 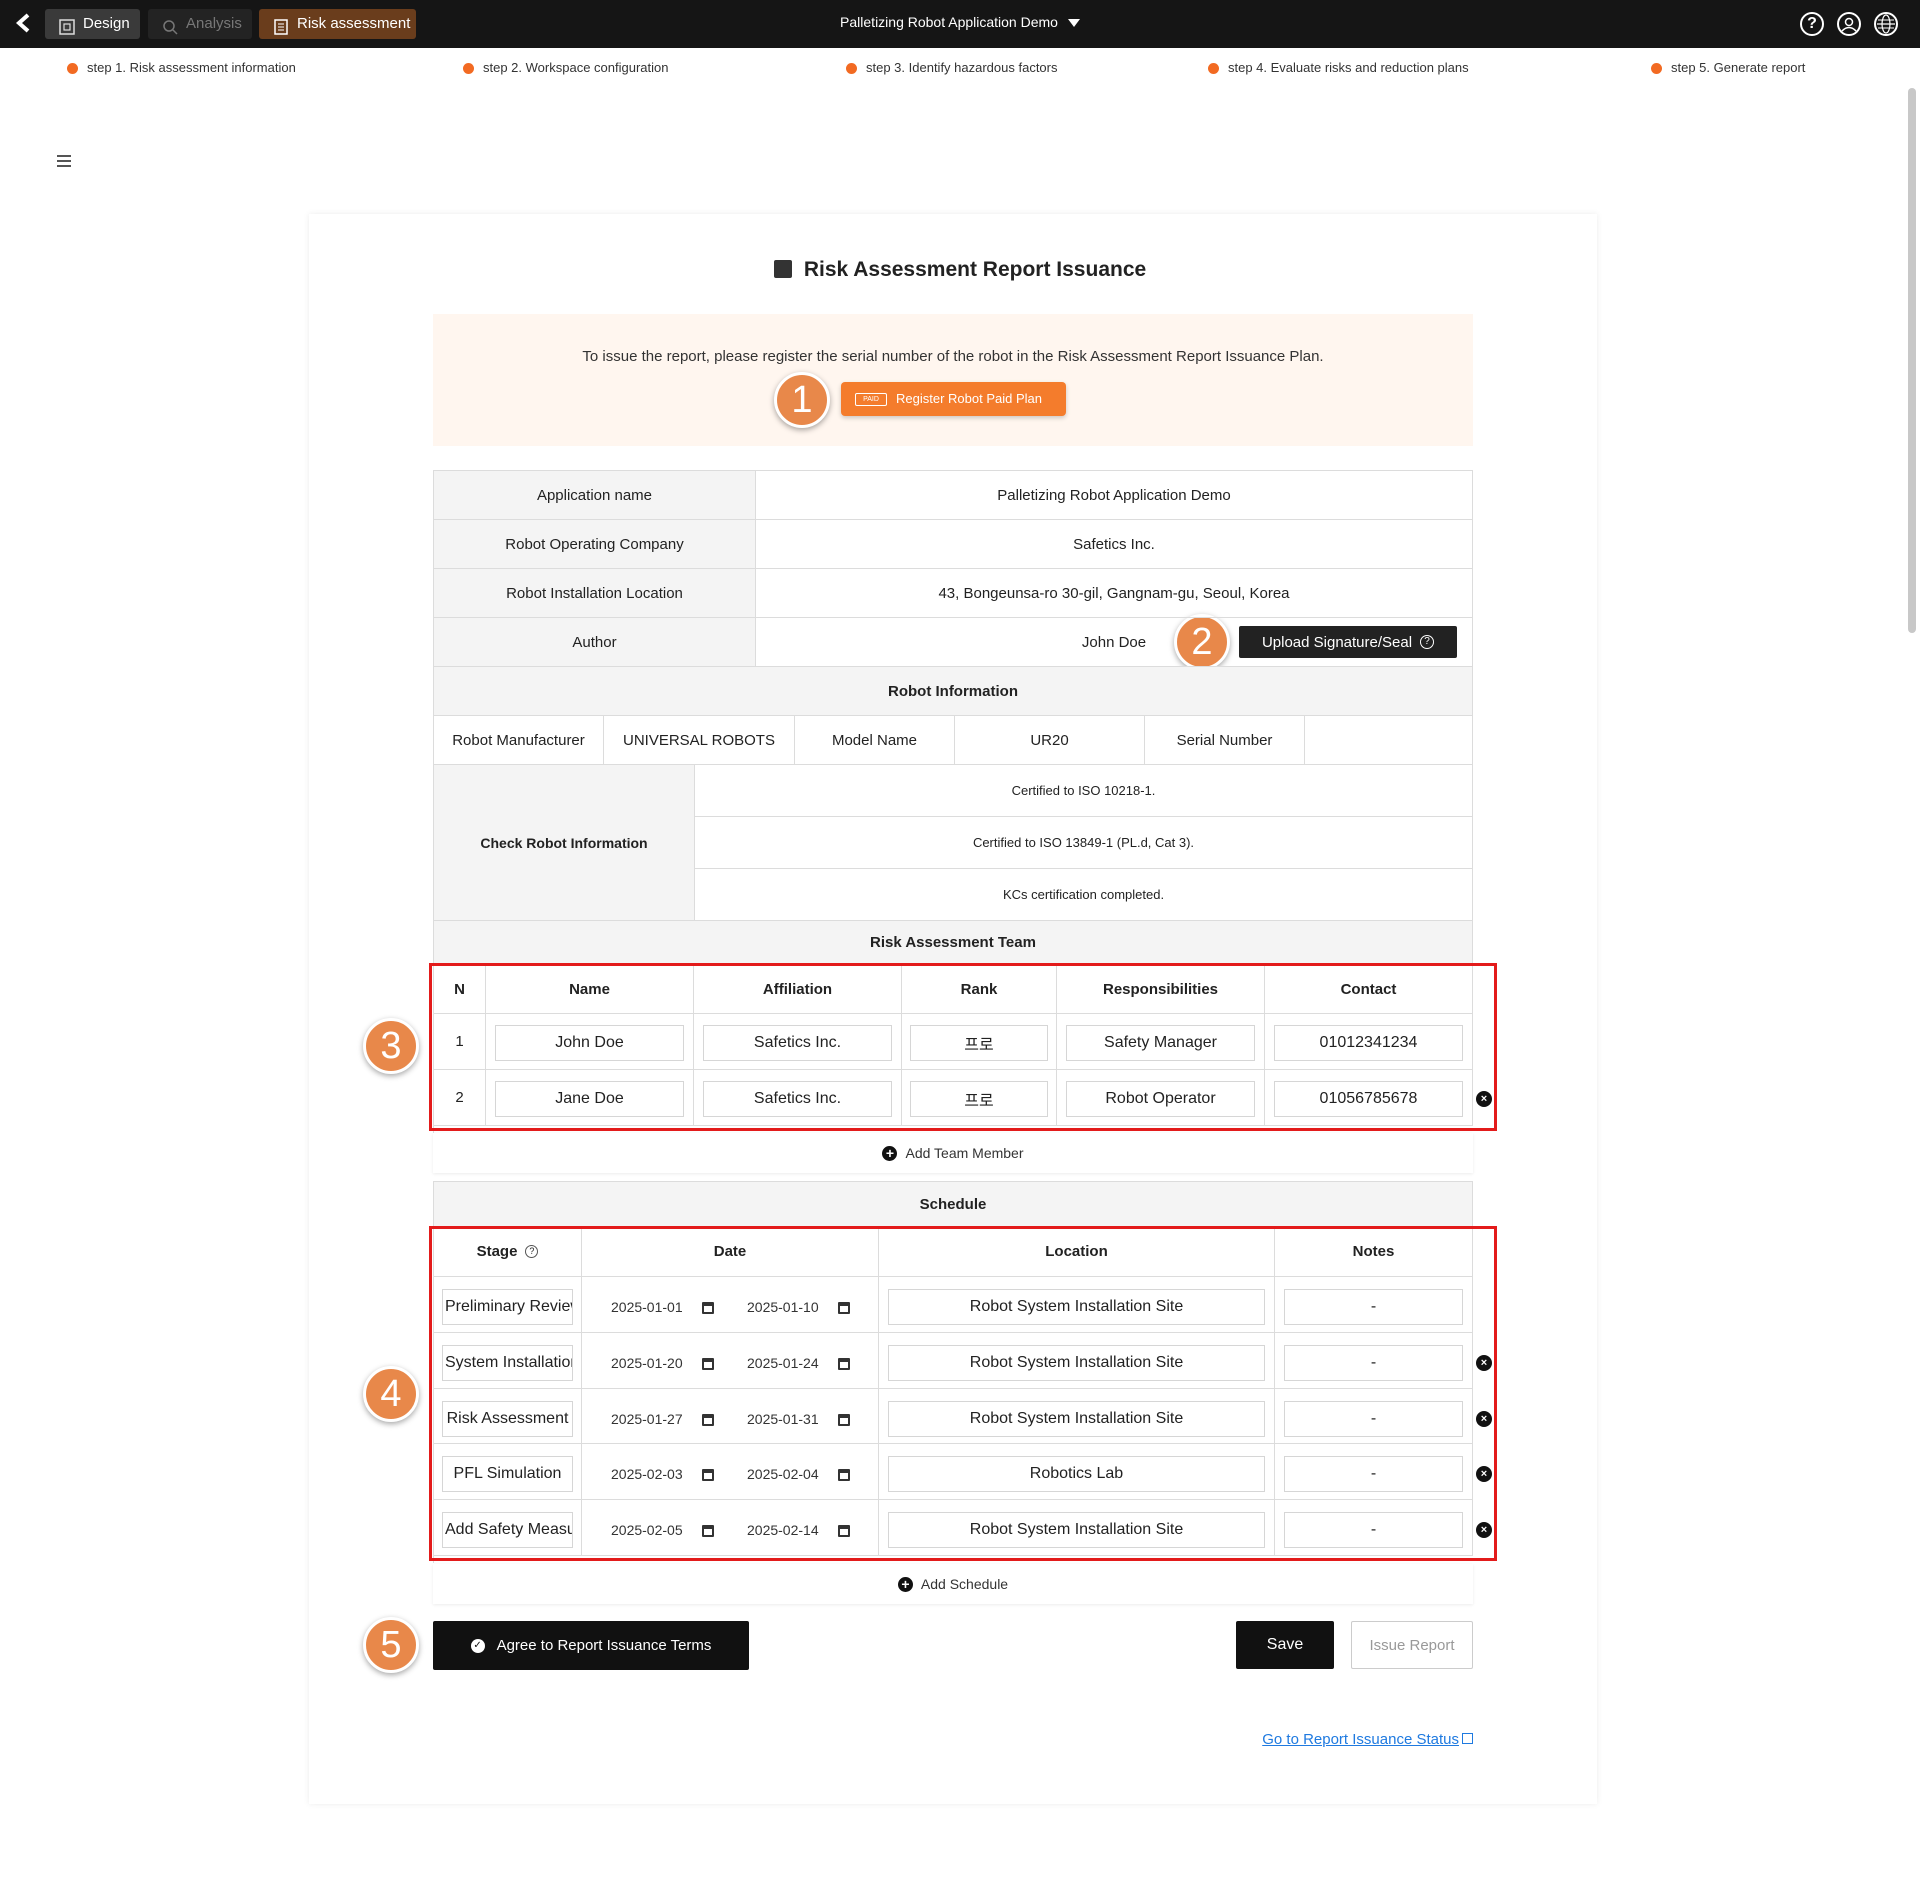 What do you see at coordinates (595, 495) in the screenshot?
I see `label-application-name: Application name` at bounding box center [595, 495].